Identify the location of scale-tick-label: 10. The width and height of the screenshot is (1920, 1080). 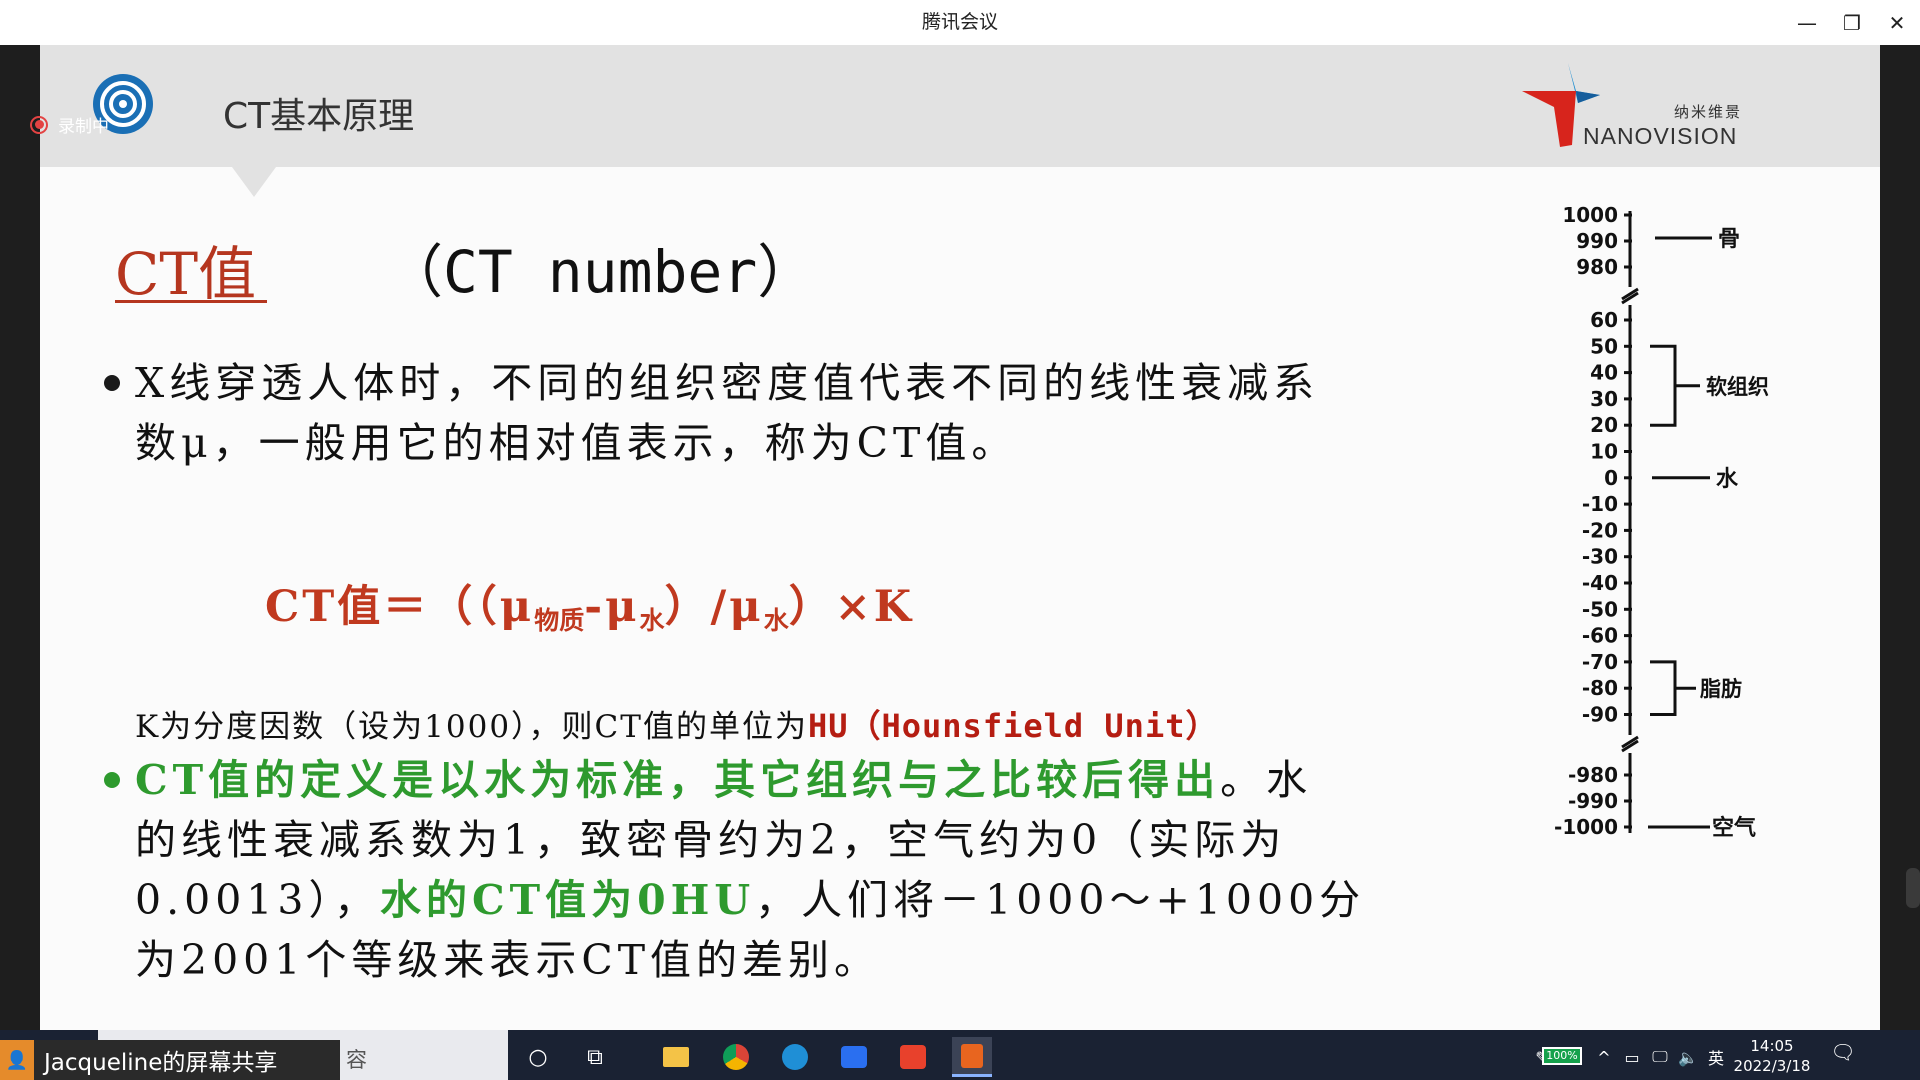
(1604, 452).